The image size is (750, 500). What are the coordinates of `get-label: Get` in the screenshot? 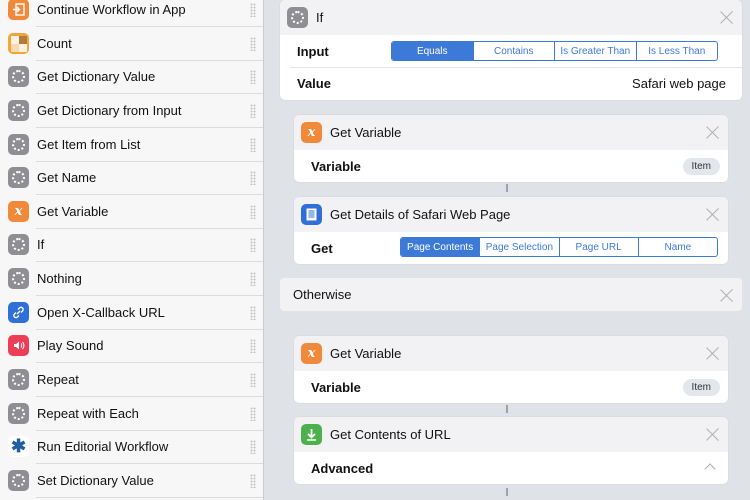 It's located at (322, 248).